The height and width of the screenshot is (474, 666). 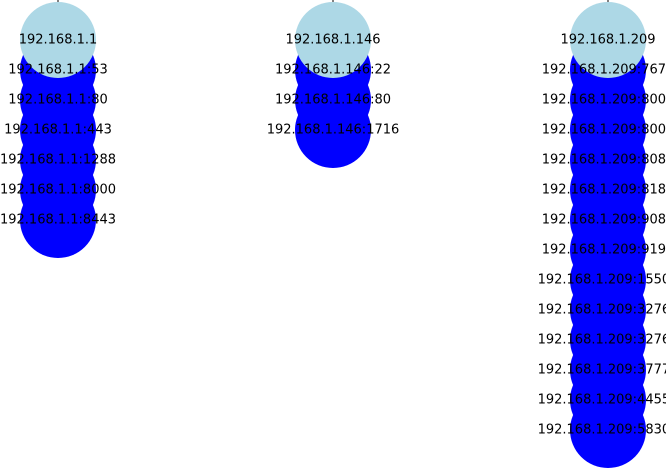 I want to click on host-label: 192.168.1.146, so click(x=332, y=40).